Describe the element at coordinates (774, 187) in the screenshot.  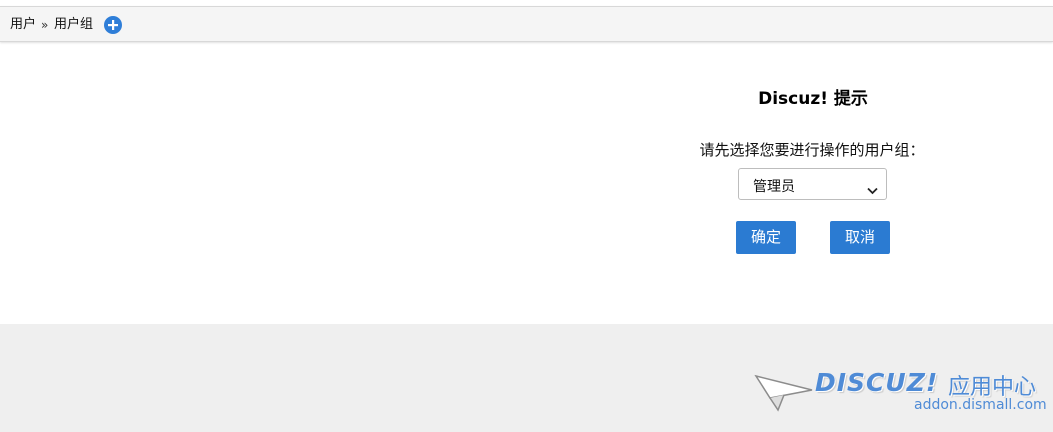
I see `usergroup-select-value: 管理员` at that location.